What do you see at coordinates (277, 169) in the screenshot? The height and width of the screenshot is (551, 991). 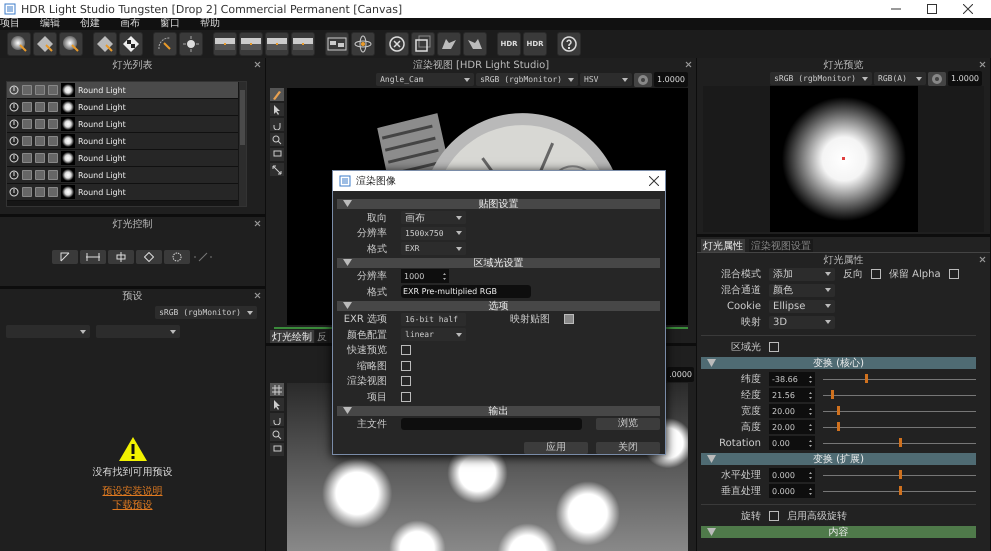 I see `fit-tool` at bounding box center [277, 169].